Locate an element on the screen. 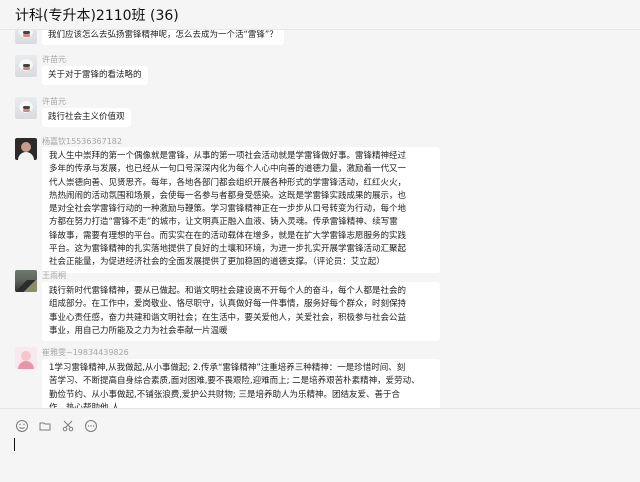 The height and width of the screenshot is (482, 640). message-item: 我们应该怎么去弘扬雷锋精神呢，怎么去成为一个活“雷锋”？ is located at coordinates (325, 40).